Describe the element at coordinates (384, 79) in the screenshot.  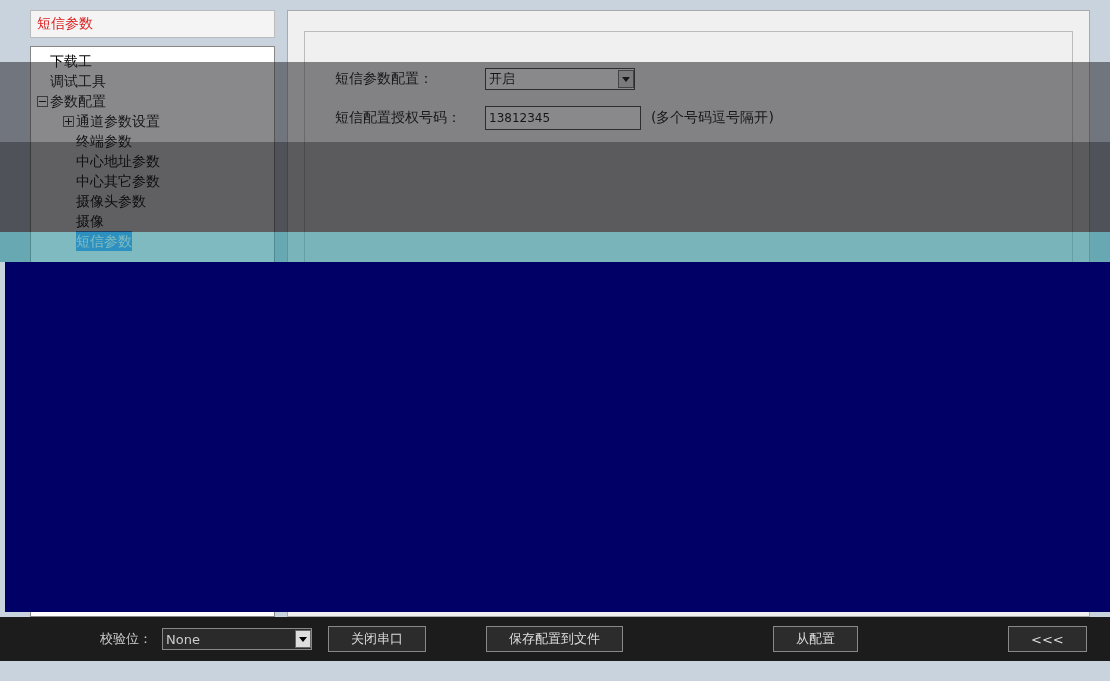
I see `field-label: 短信参数配置：` at that location.